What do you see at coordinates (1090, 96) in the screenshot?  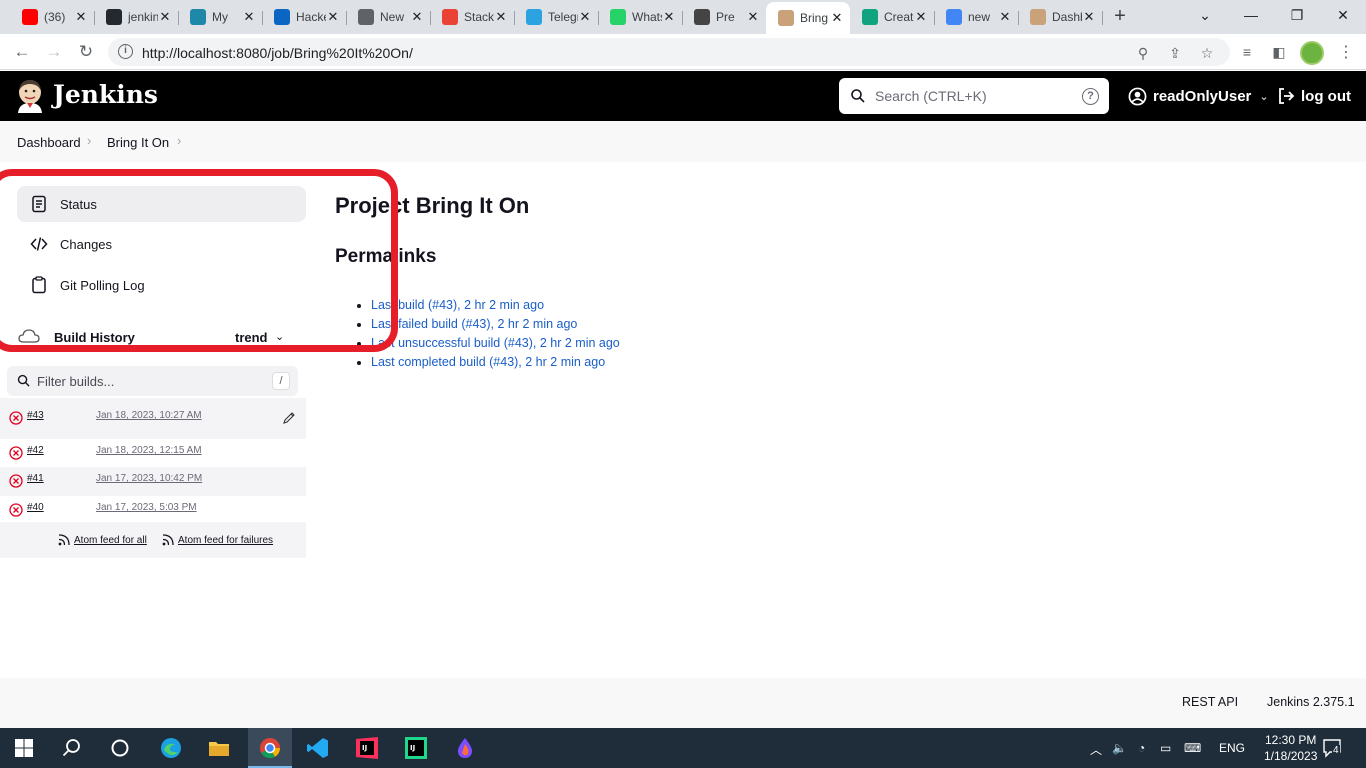 I see `help-icon: ?` at bounding box center [1090, 96].